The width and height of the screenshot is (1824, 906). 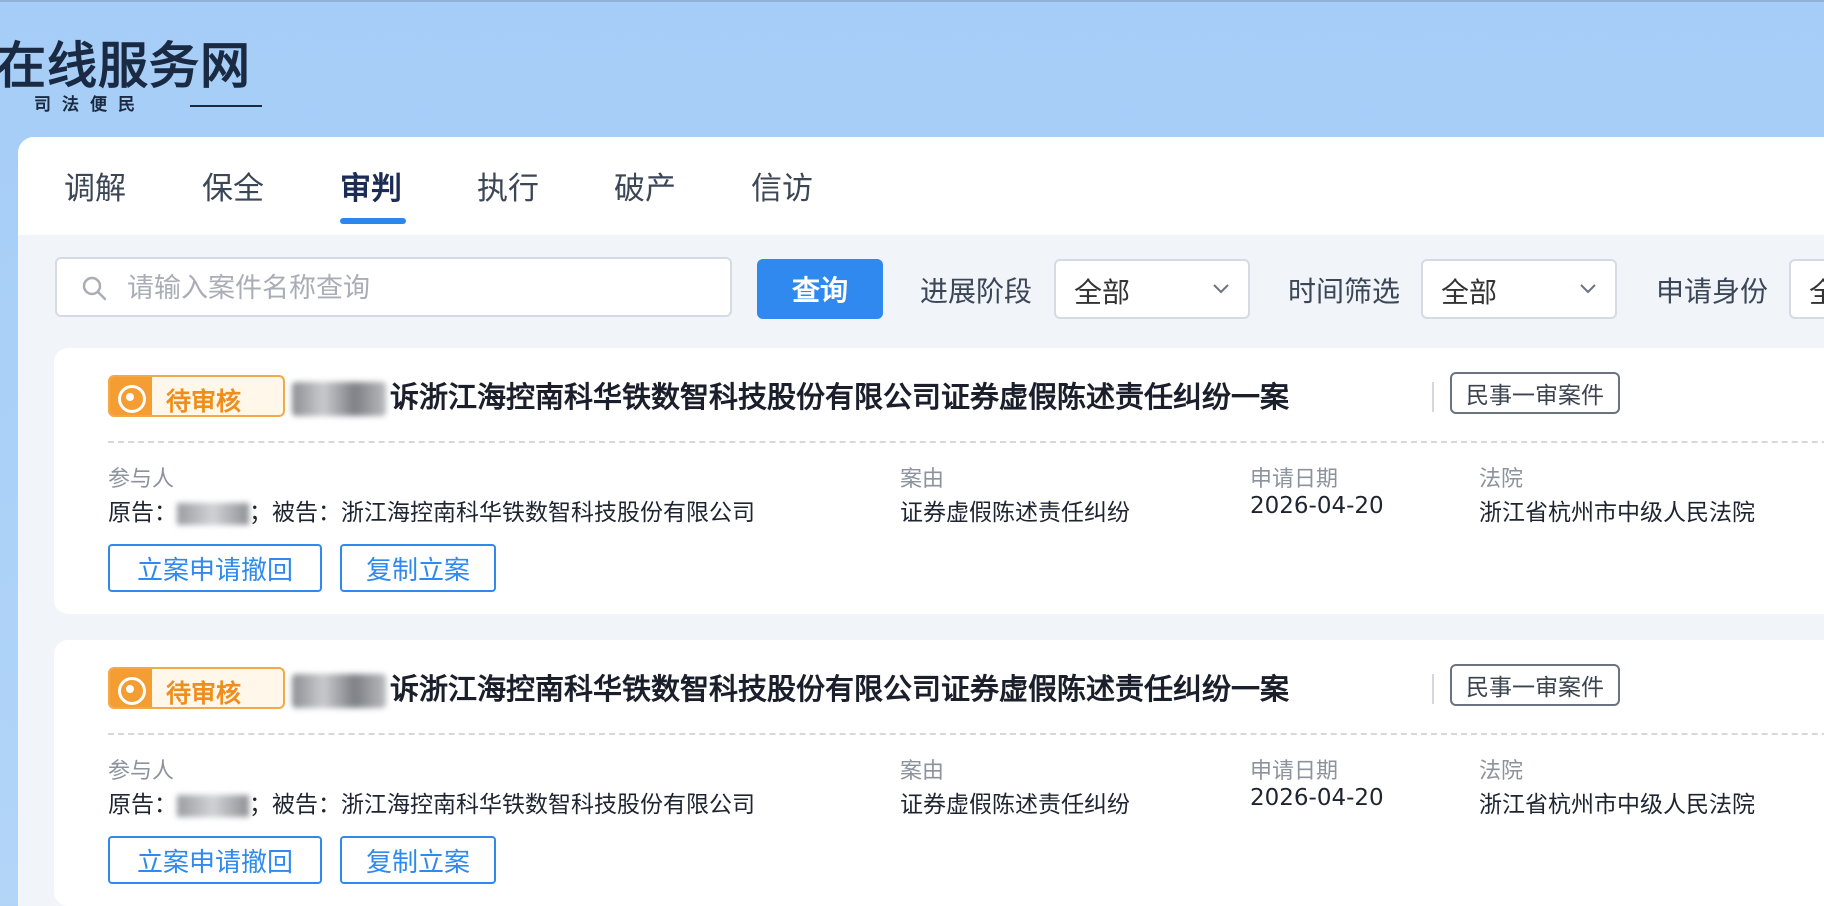 What do you see at coordinates (1816, 292) in the screenshot?
I see `identity-filter-value: 全` at bounding box center [1816, 292].